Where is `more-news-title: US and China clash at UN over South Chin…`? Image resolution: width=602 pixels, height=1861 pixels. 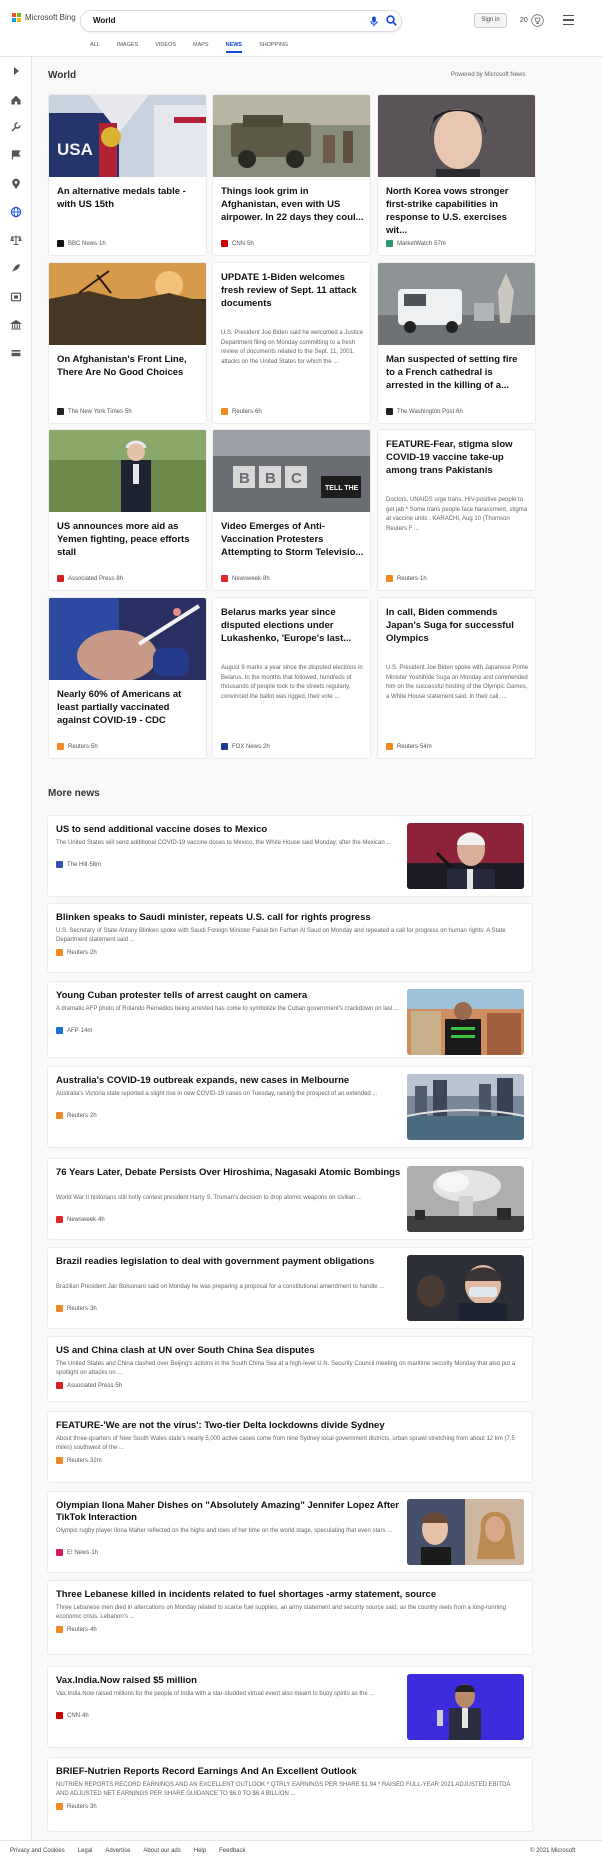 more-news-title: US and China clash at UN over South Chin… is located at coordinates (290, 1351).